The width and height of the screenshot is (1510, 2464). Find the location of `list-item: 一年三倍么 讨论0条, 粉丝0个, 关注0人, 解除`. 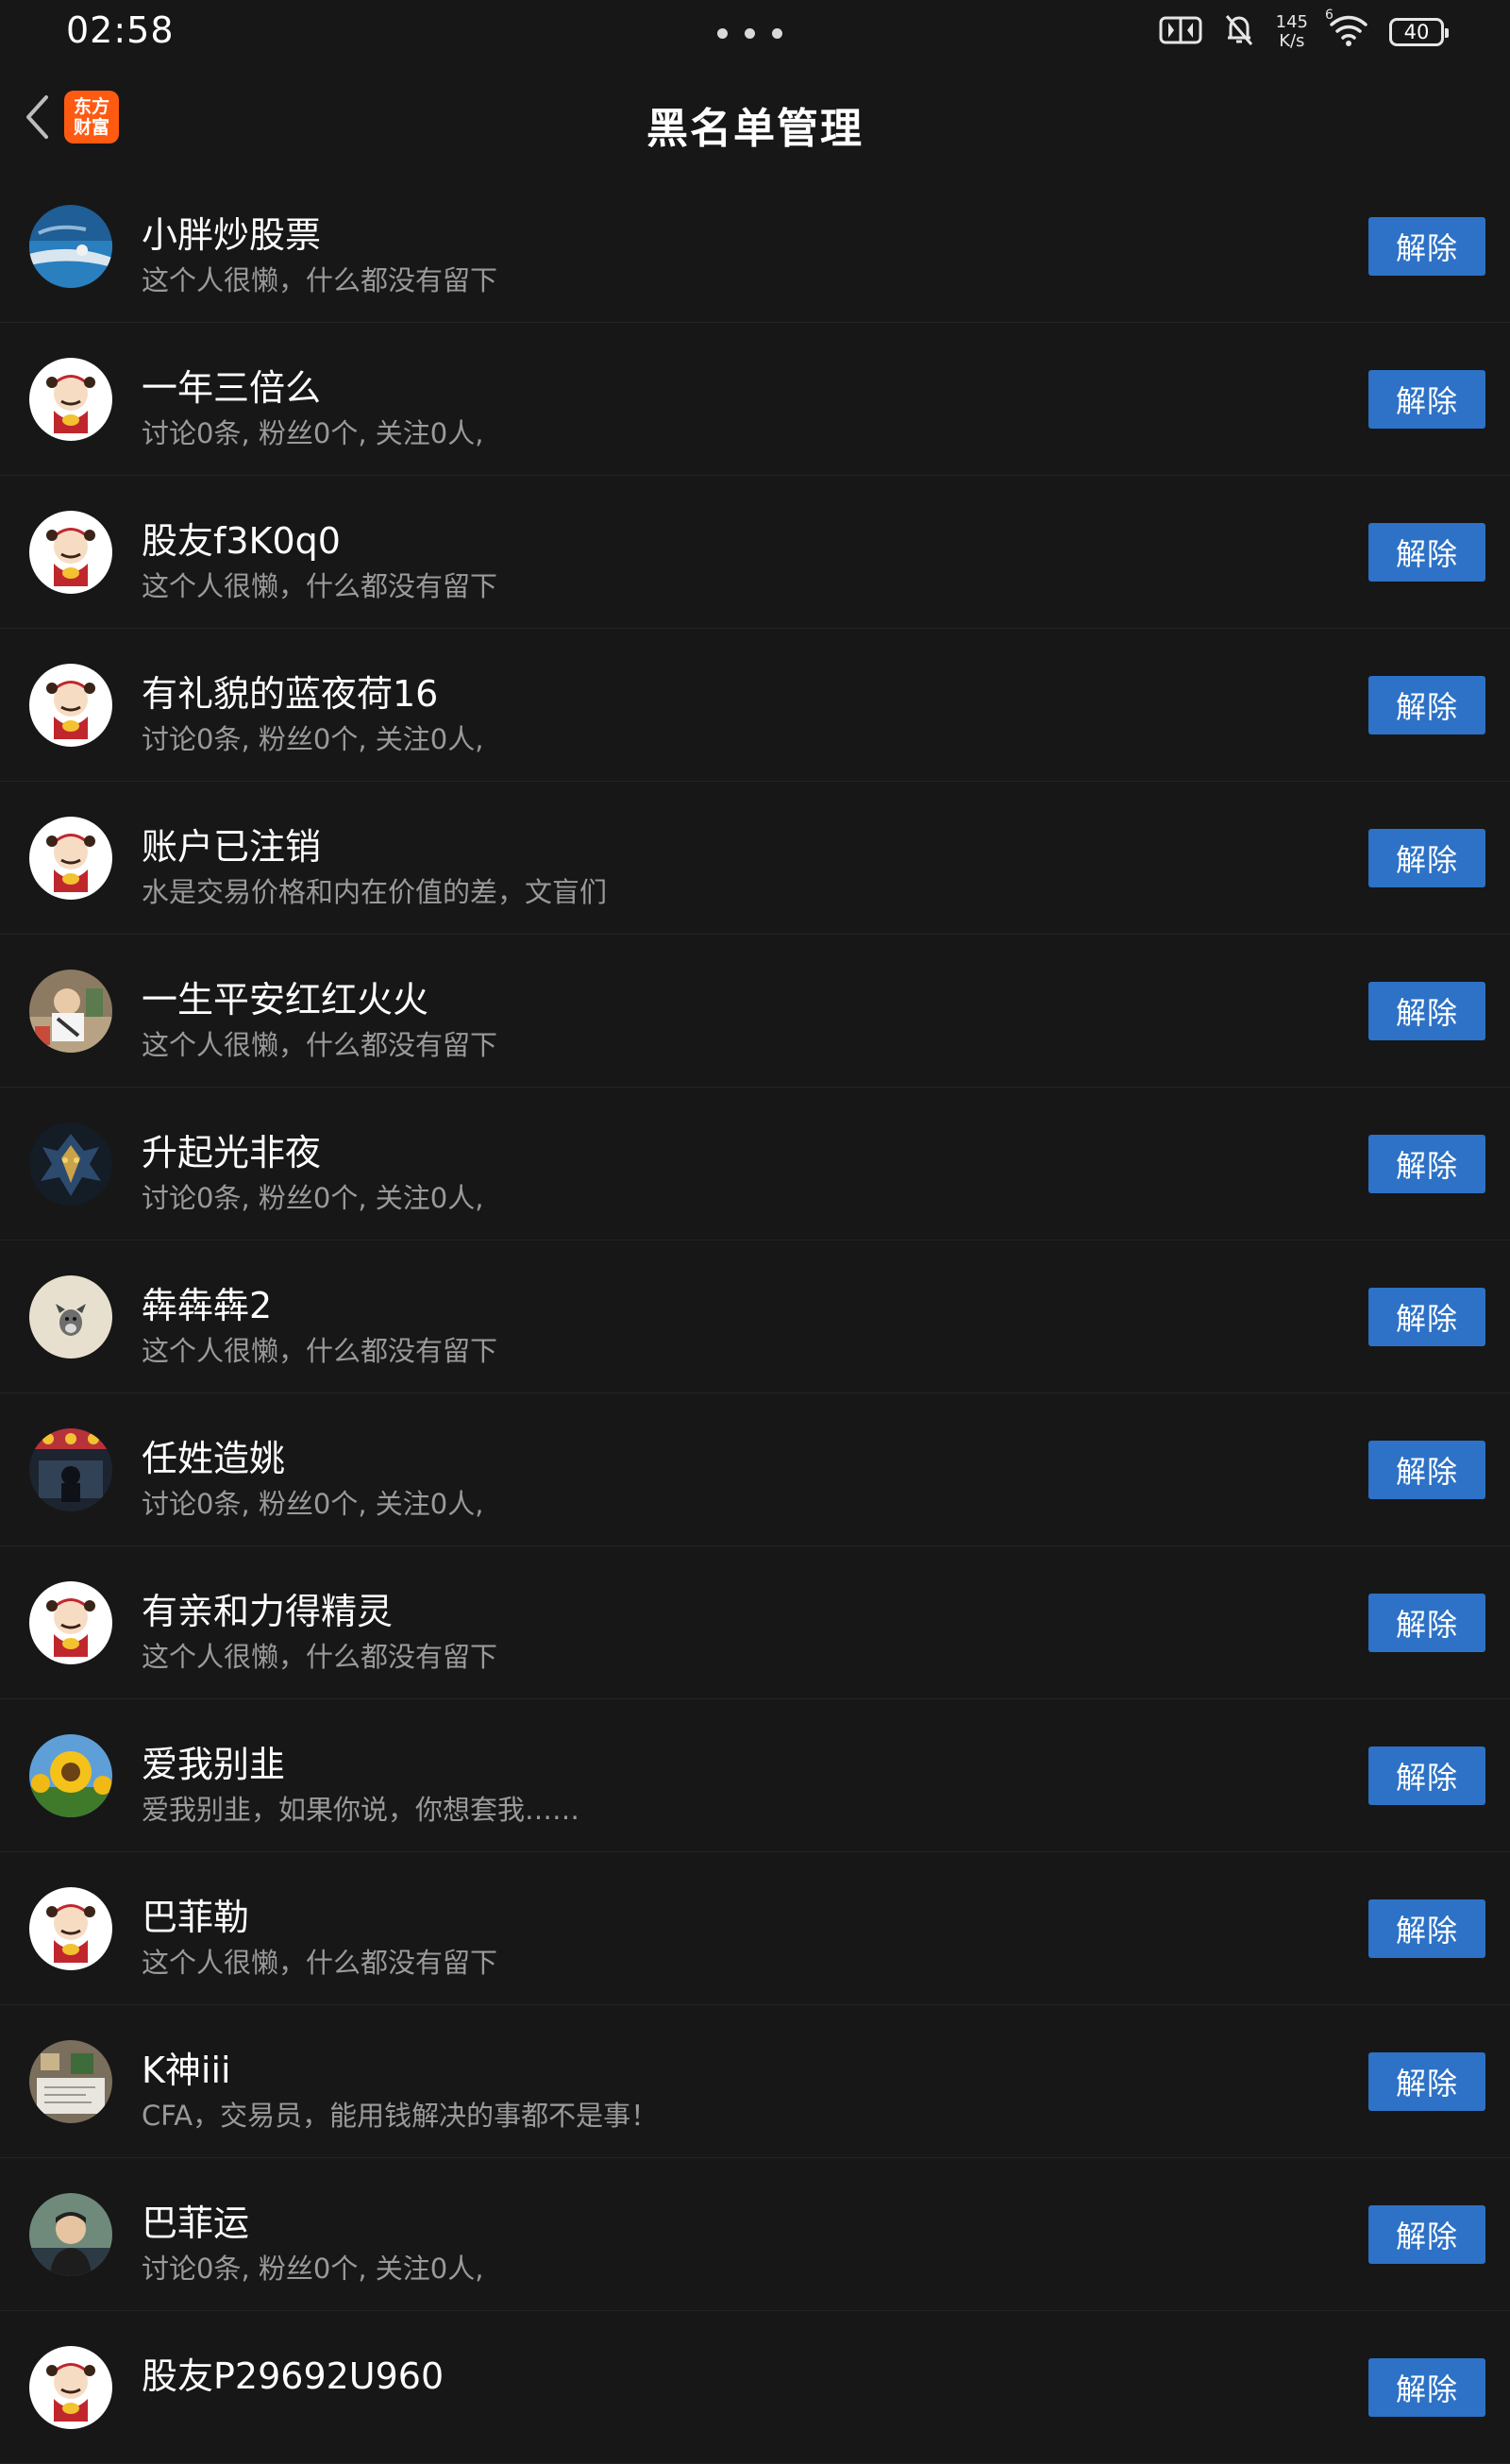

list-item: 一年三倍么 讨论0条, 粉丝0个, 关注0人, 解除 is located at coordinates (755, 399).